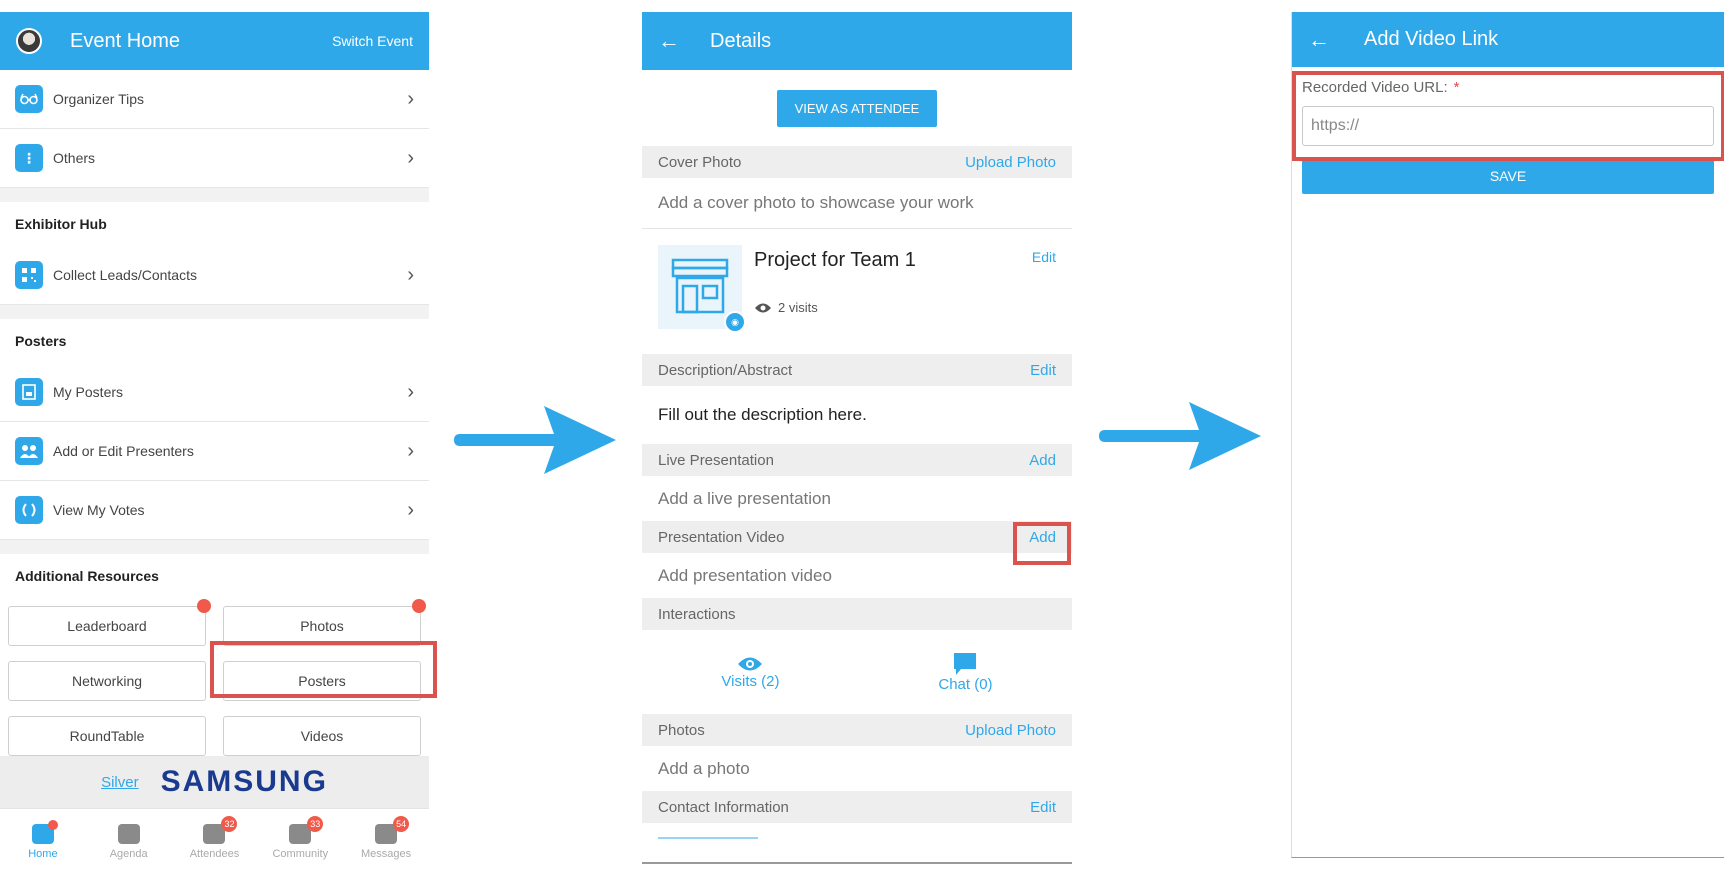 Image resolution: width=1724 pixels, height=875 pixels. I want to click on sponsor-banner: Silver SAMSUNG, so click(214, 782).